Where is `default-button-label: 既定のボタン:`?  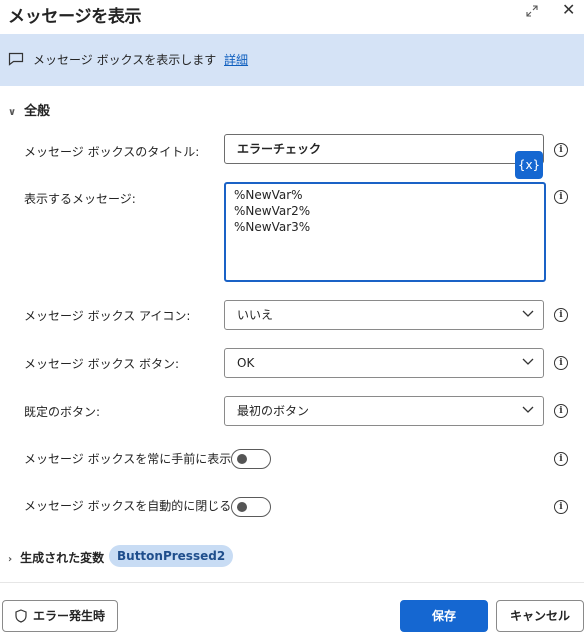
default-button-label: 既定のボタン: is located at coordinates (62, 412).